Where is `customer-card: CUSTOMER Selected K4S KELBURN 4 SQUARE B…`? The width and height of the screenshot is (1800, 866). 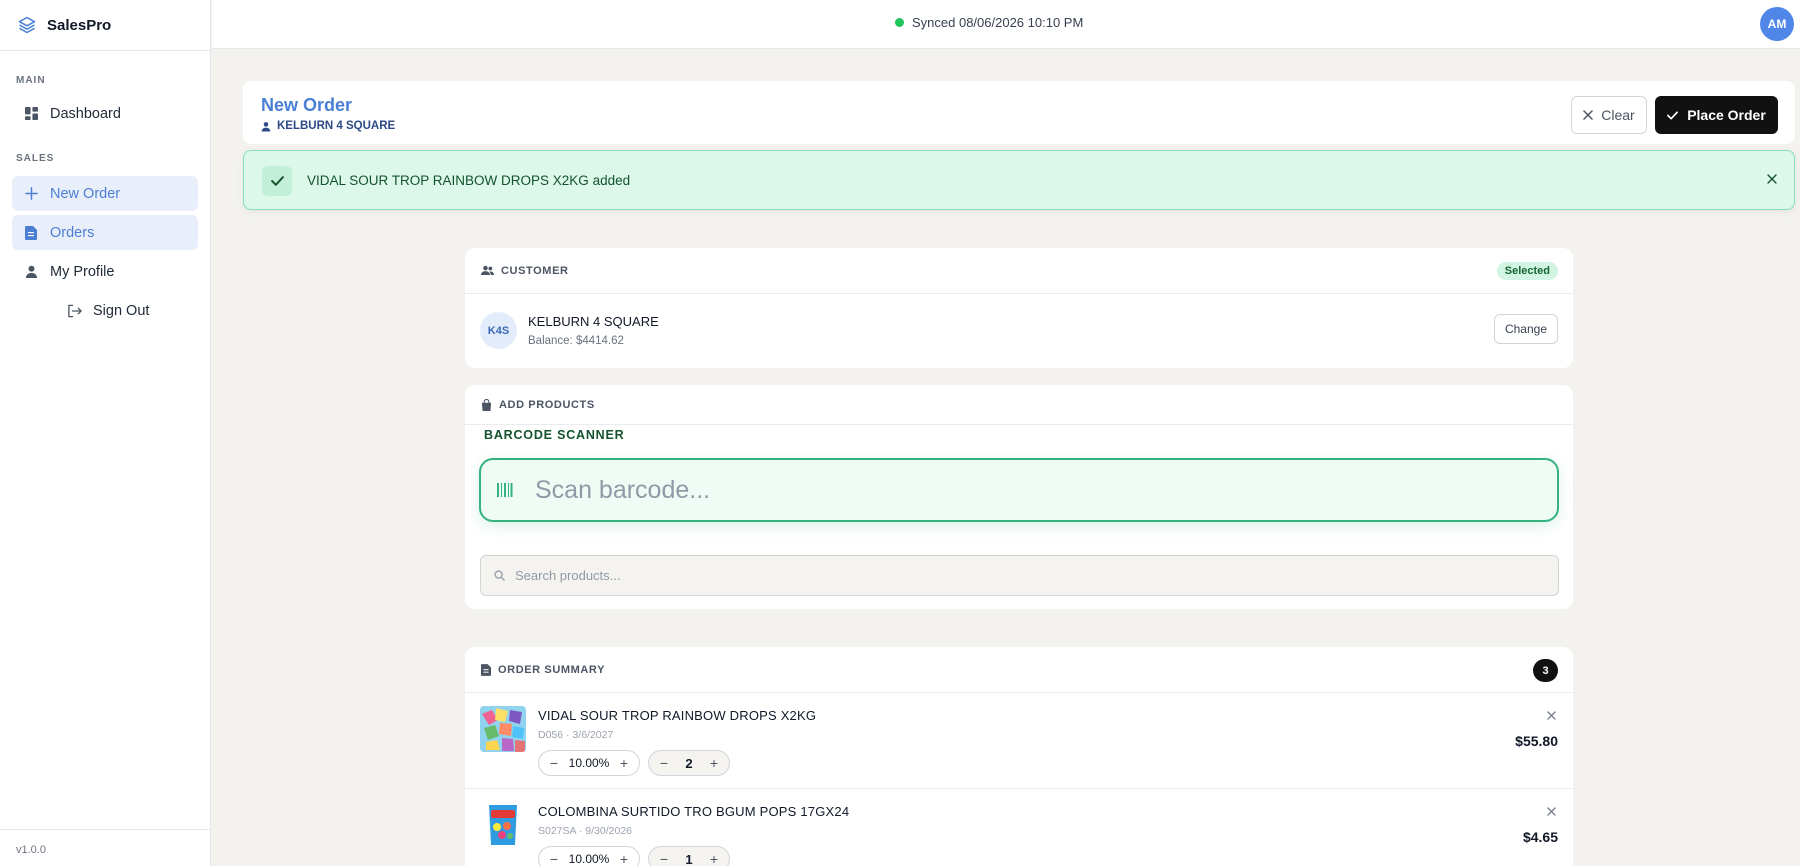 customer-card: CUSTOMER Selected K4S KELBURN 4 SQUARE B… is located at coordinates (1019, 308).